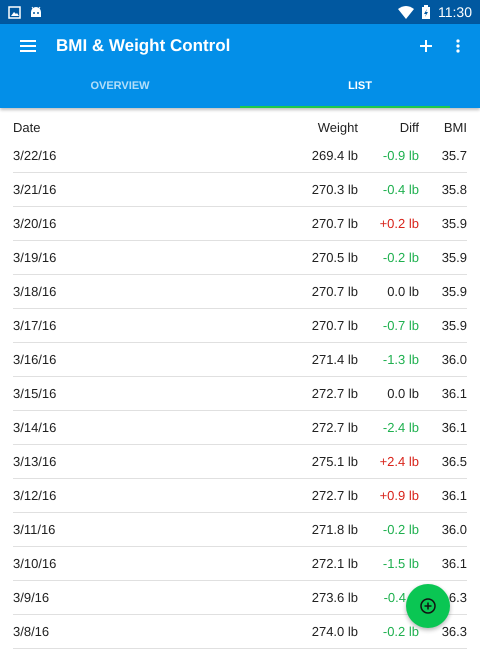 Image resolution: width=480 pixels, height=656 pixels. What do you see at coordinates (31, 597) in the screenshot?
I see `date-cell: 3/9/16` at bounding box center [31, 597].